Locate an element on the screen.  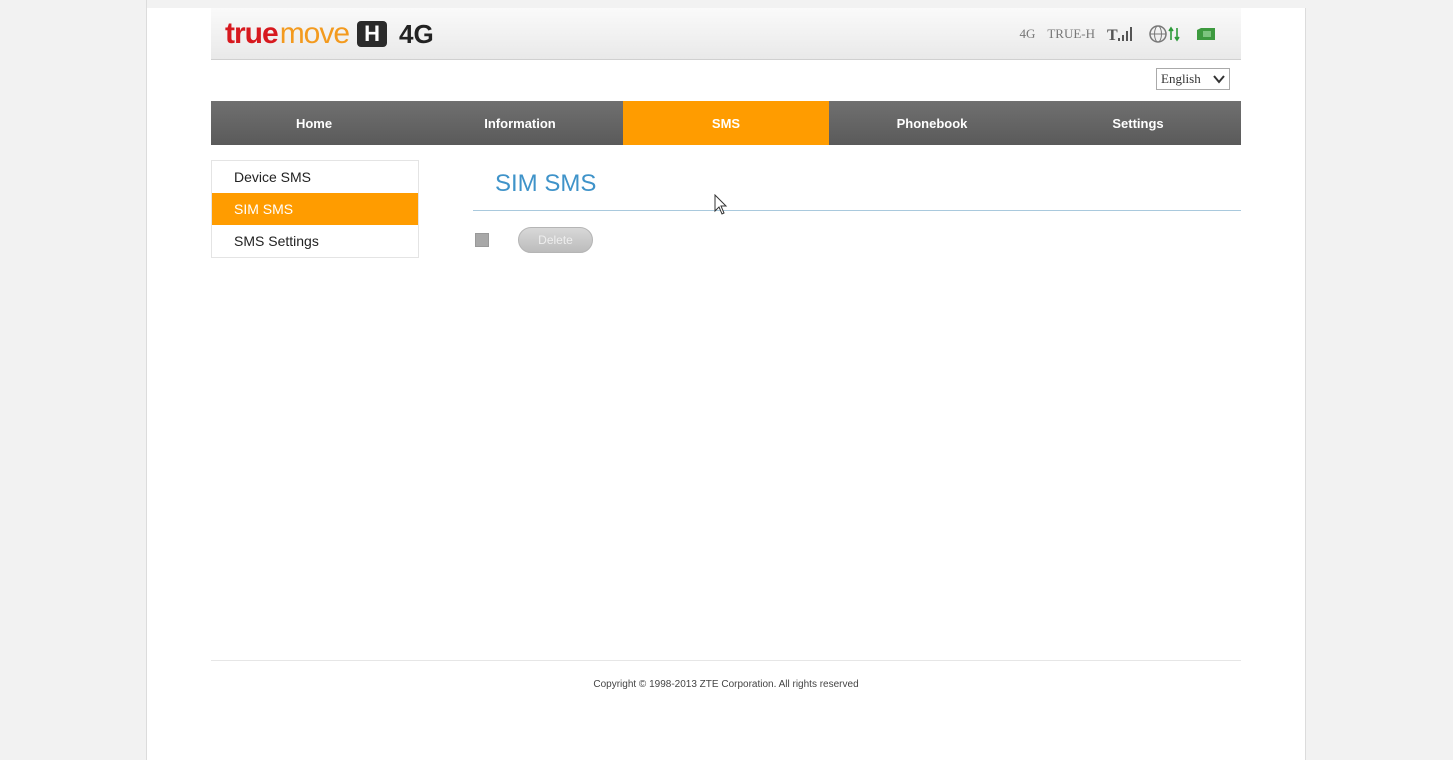
main-nav: Home Information SMS Phonebook Settings is located at coordinates (726, 123).